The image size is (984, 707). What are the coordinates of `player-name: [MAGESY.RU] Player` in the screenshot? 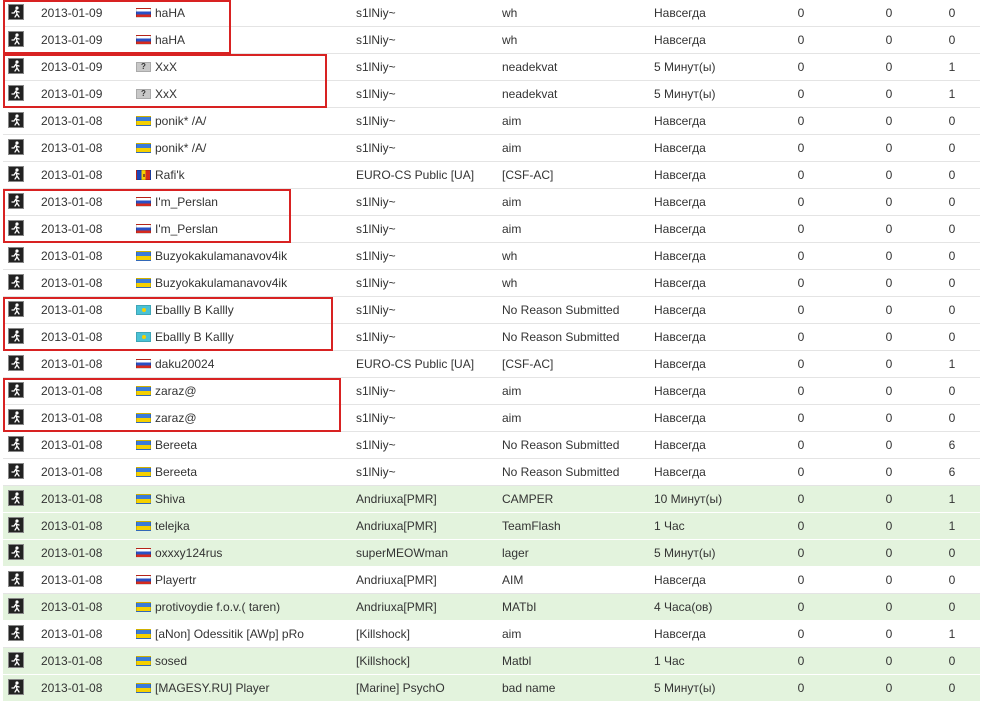 It's located at (212, 688).